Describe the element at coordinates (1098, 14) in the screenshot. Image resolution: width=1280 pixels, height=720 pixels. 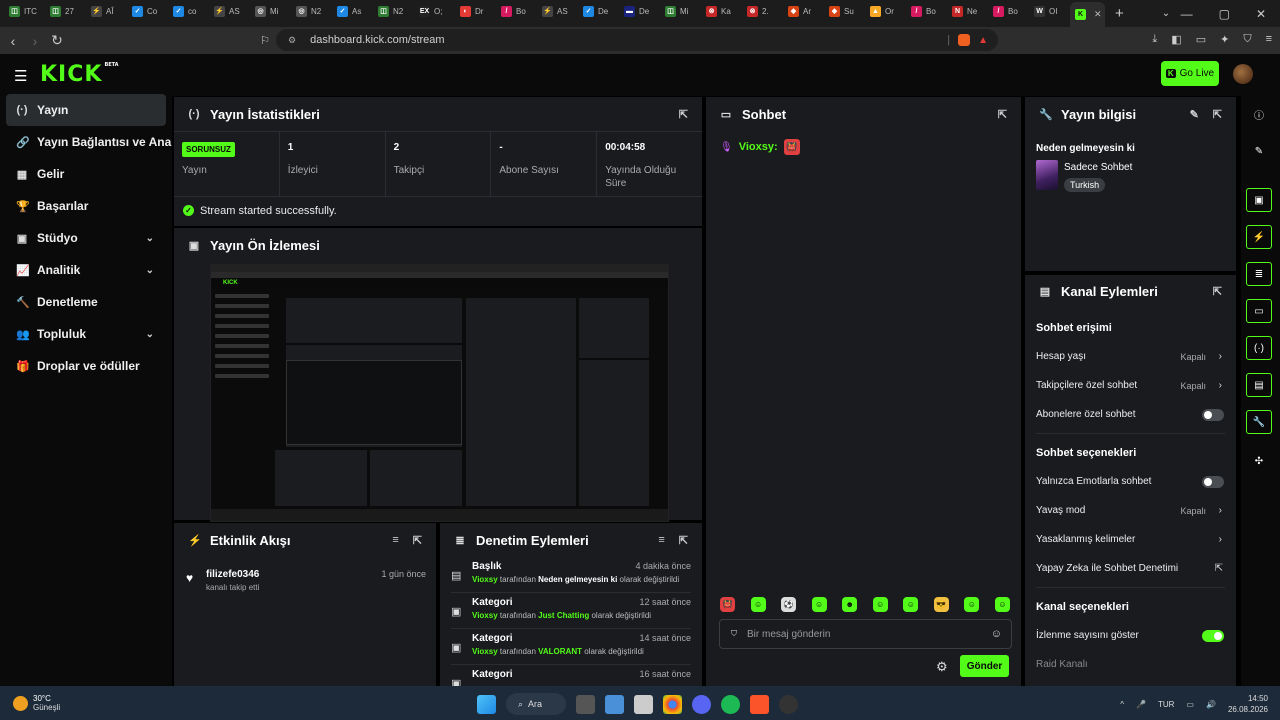
I see `close-tab-icon: ✕` at that location.